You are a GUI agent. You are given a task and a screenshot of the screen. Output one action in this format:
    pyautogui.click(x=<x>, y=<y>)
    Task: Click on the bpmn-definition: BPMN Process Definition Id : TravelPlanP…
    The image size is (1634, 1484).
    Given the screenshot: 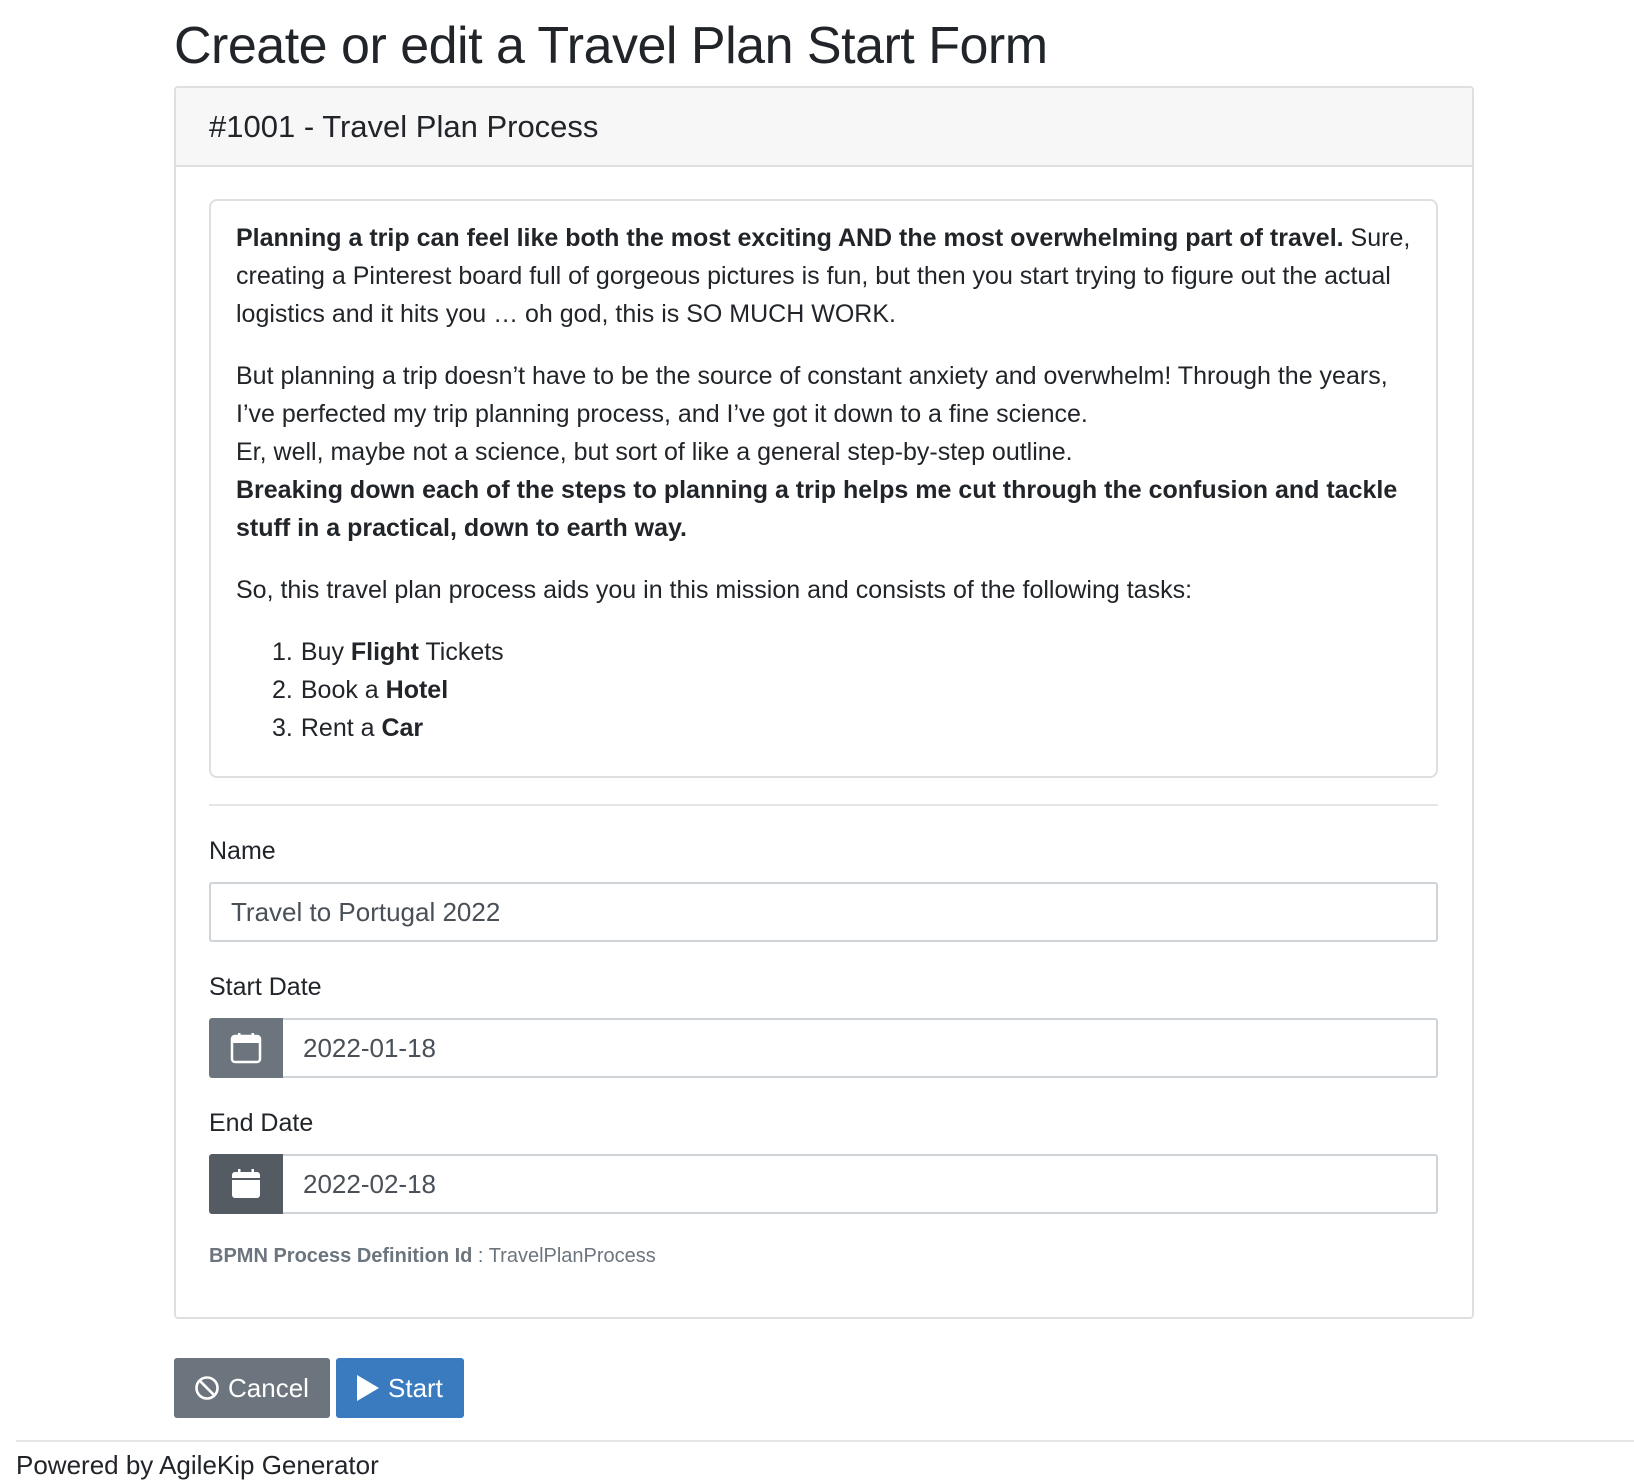 What is the action you would take?
    pyautogui.click(x=824, y=1256)
    